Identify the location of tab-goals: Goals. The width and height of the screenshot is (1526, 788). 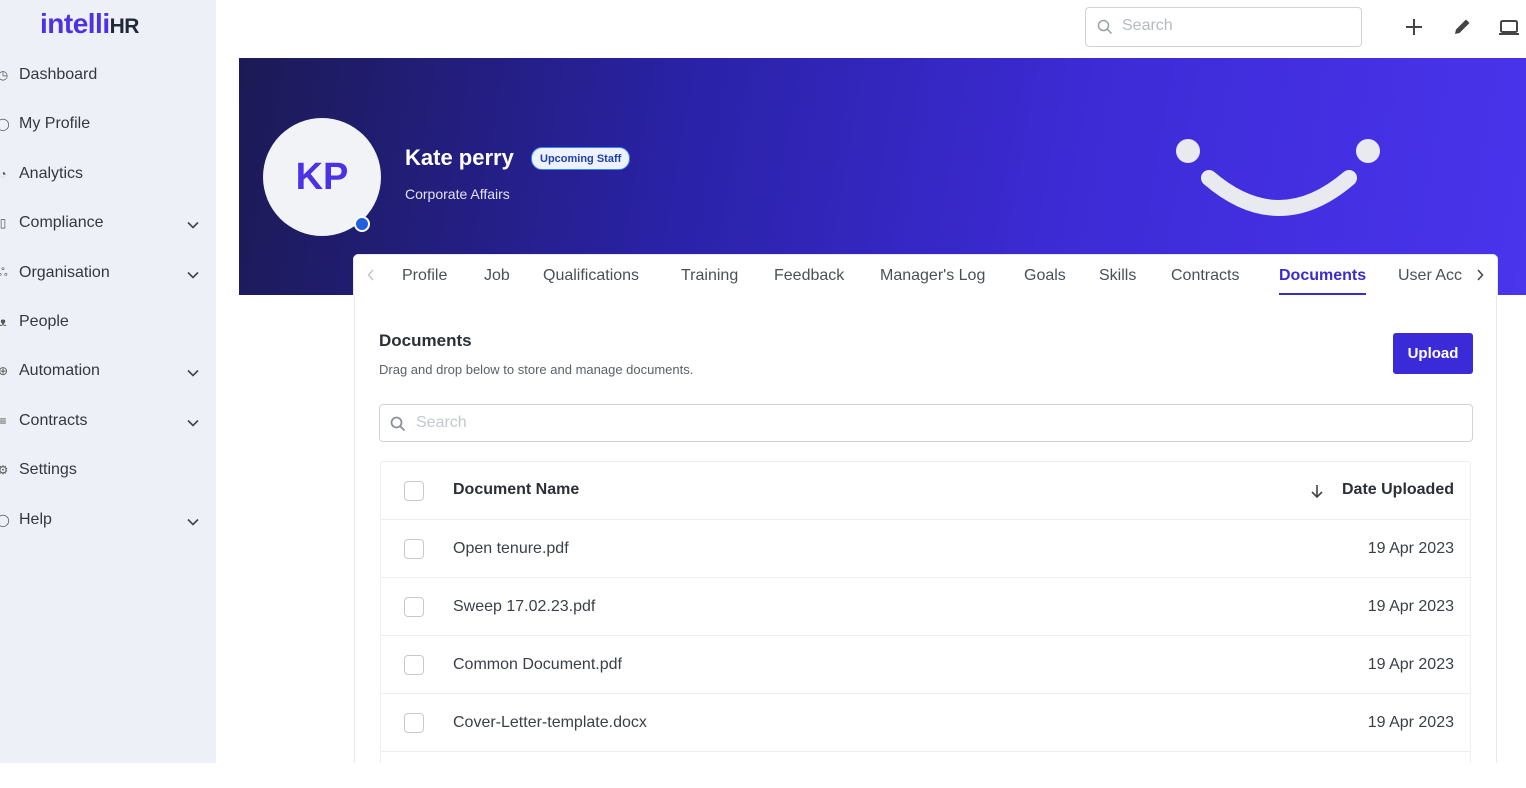
(1045, 276).